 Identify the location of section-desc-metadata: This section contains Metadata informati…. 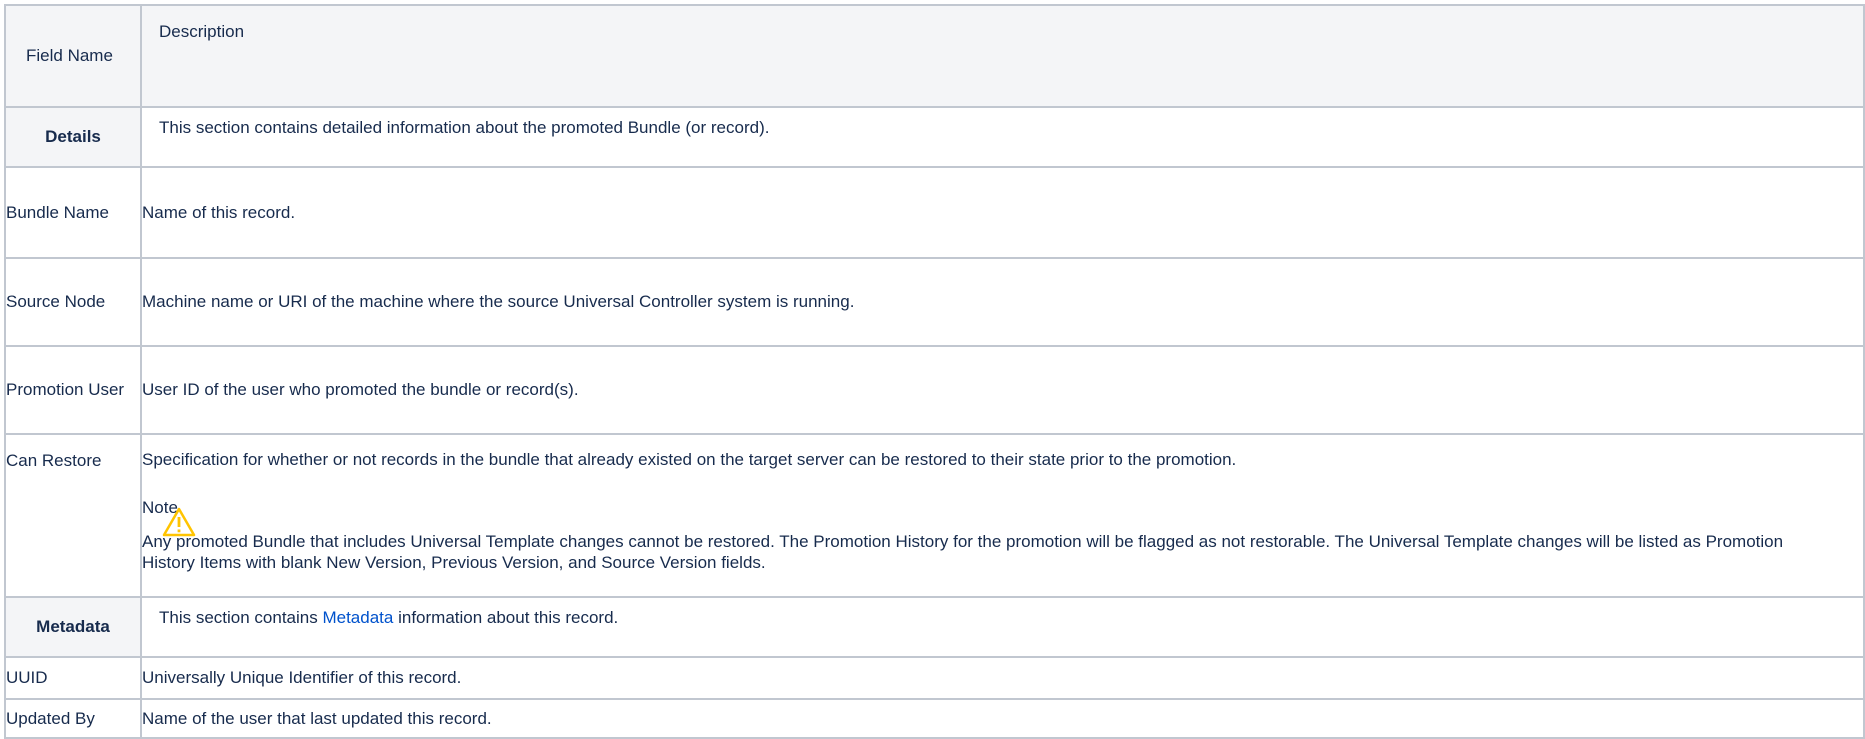
(1002, 627).